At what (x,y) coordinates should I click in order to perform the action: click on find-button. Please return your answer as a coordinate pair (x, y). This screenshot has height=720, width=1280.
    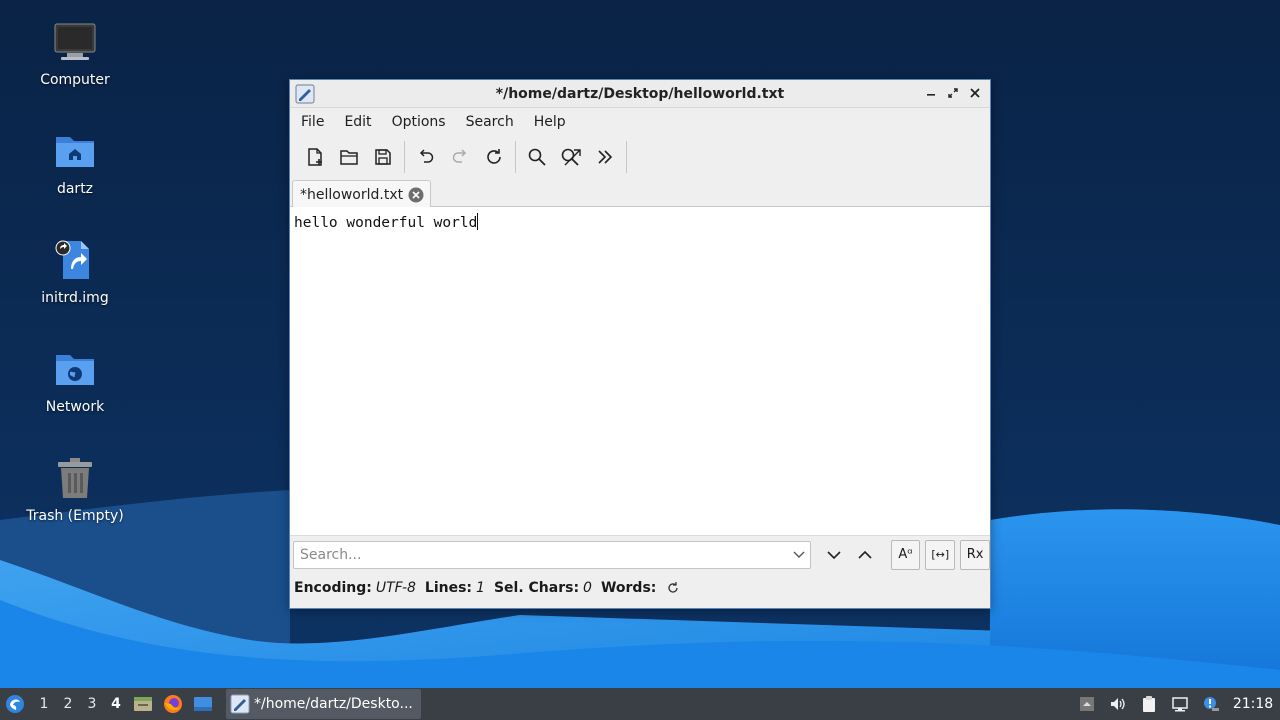
    Looking at the image, I should click on (537, 157).